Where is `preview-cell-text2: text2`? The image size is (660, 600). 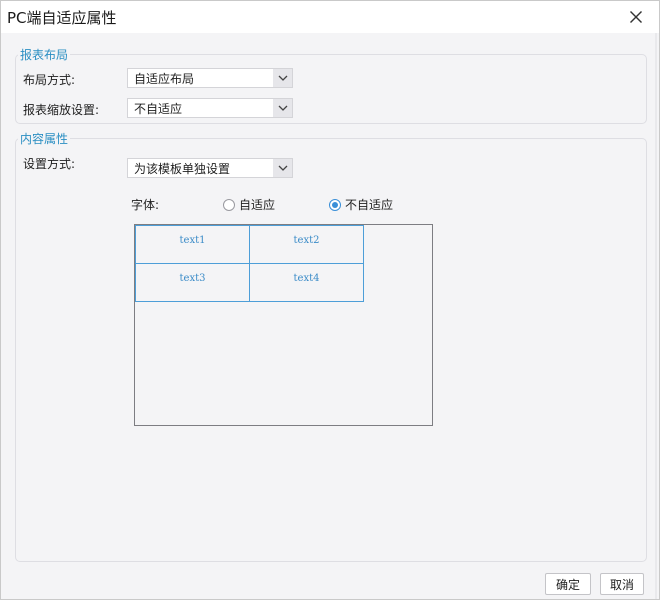 preview-cell-text2: text2 is located at coordinates (306, 244).